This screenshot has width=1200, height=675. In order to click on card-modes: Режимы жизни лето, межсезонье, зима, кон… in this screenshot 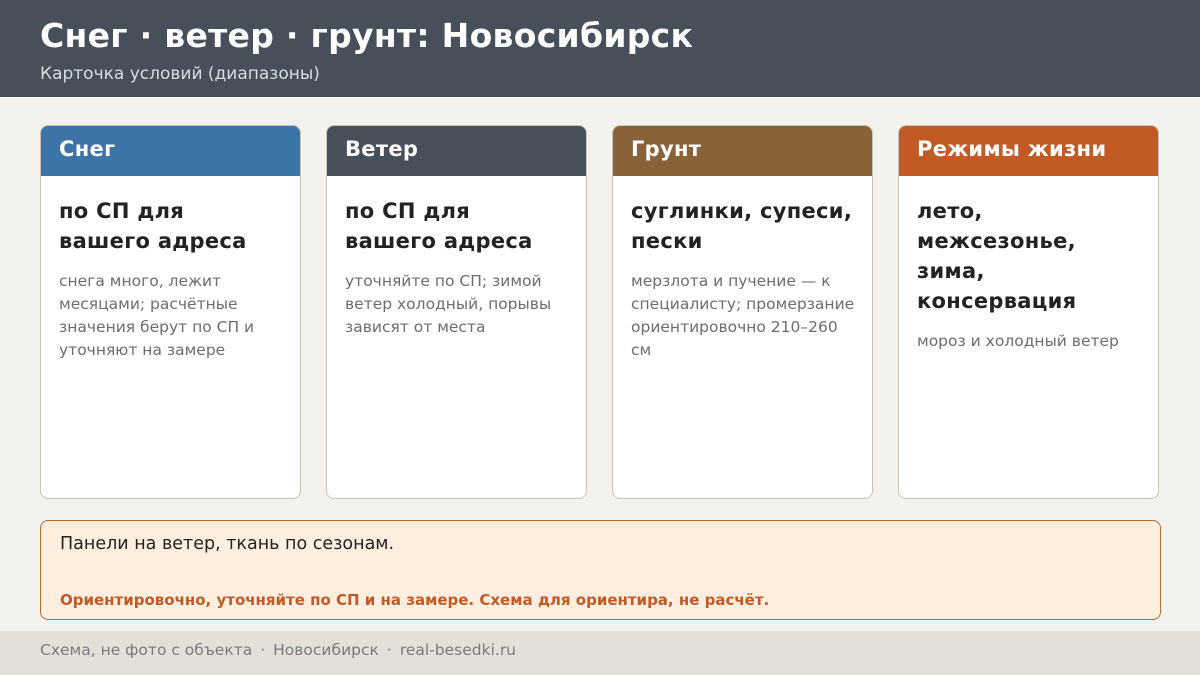, I will do `click(1028, 312)`.